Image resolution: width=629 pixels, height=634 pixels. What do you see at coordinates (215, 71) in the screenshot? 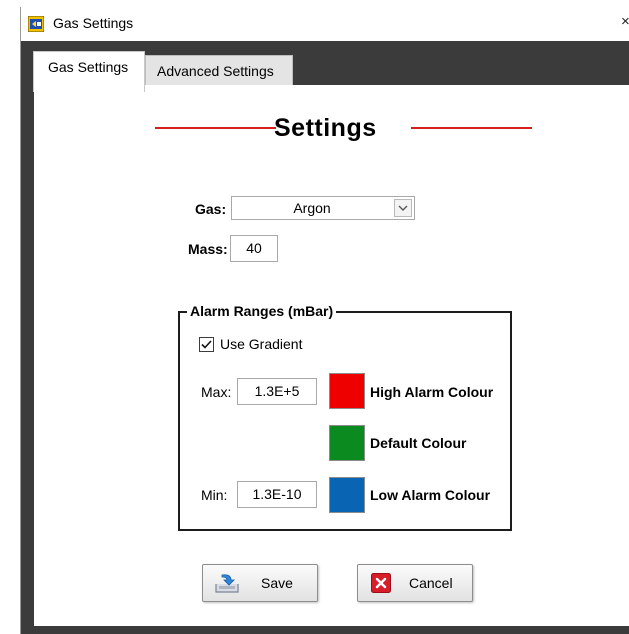
I see `tab-advanced-settings-label: Advanced Settings` at bounding box center [215, 71].